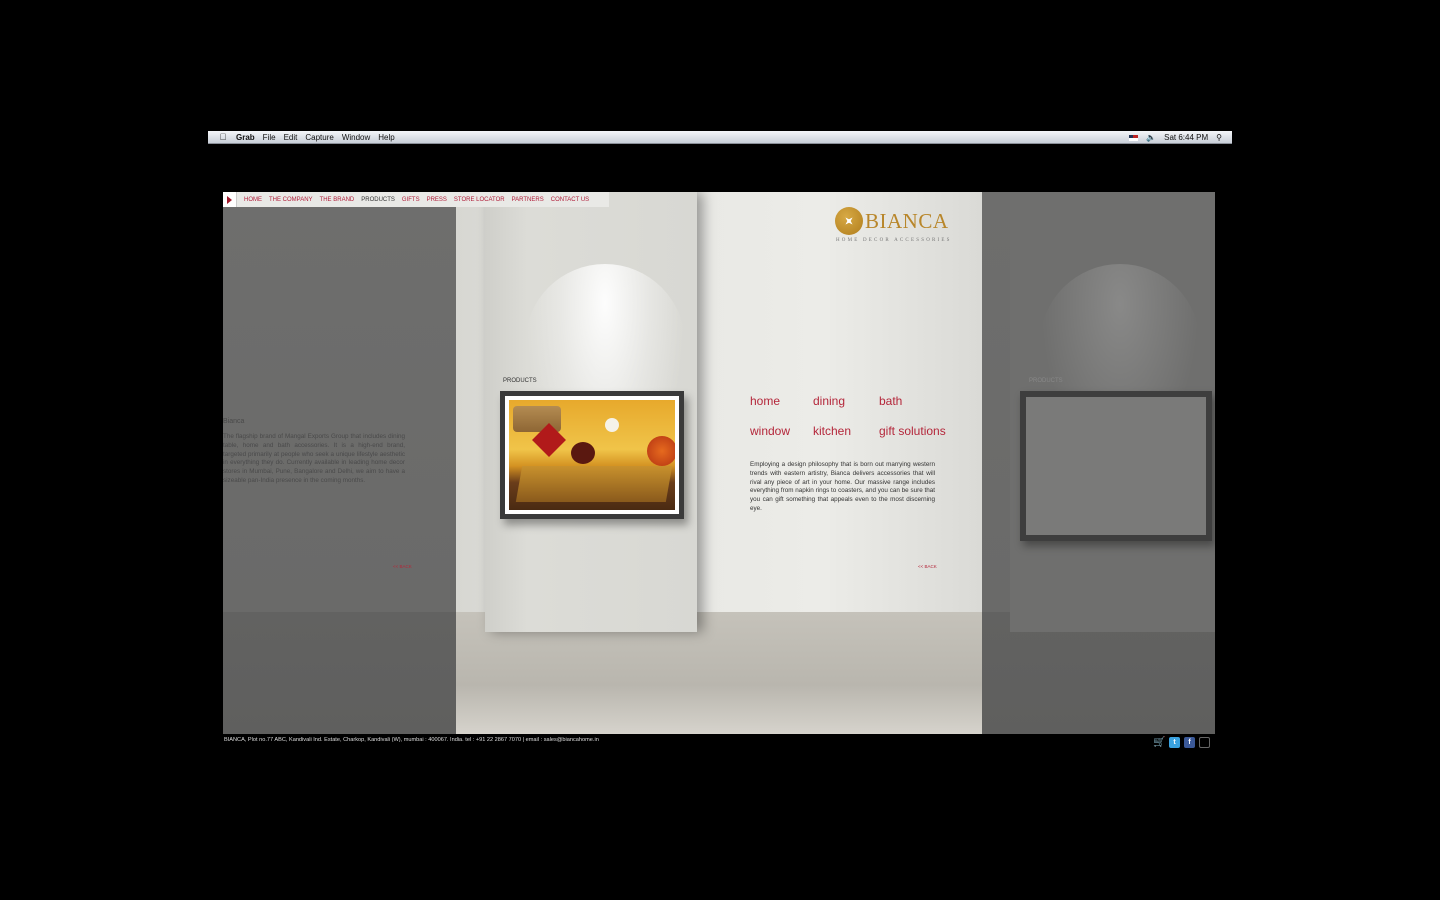 The image size is (1440, 900). I want to click on fullscreen-icon, so click(1204, 742).